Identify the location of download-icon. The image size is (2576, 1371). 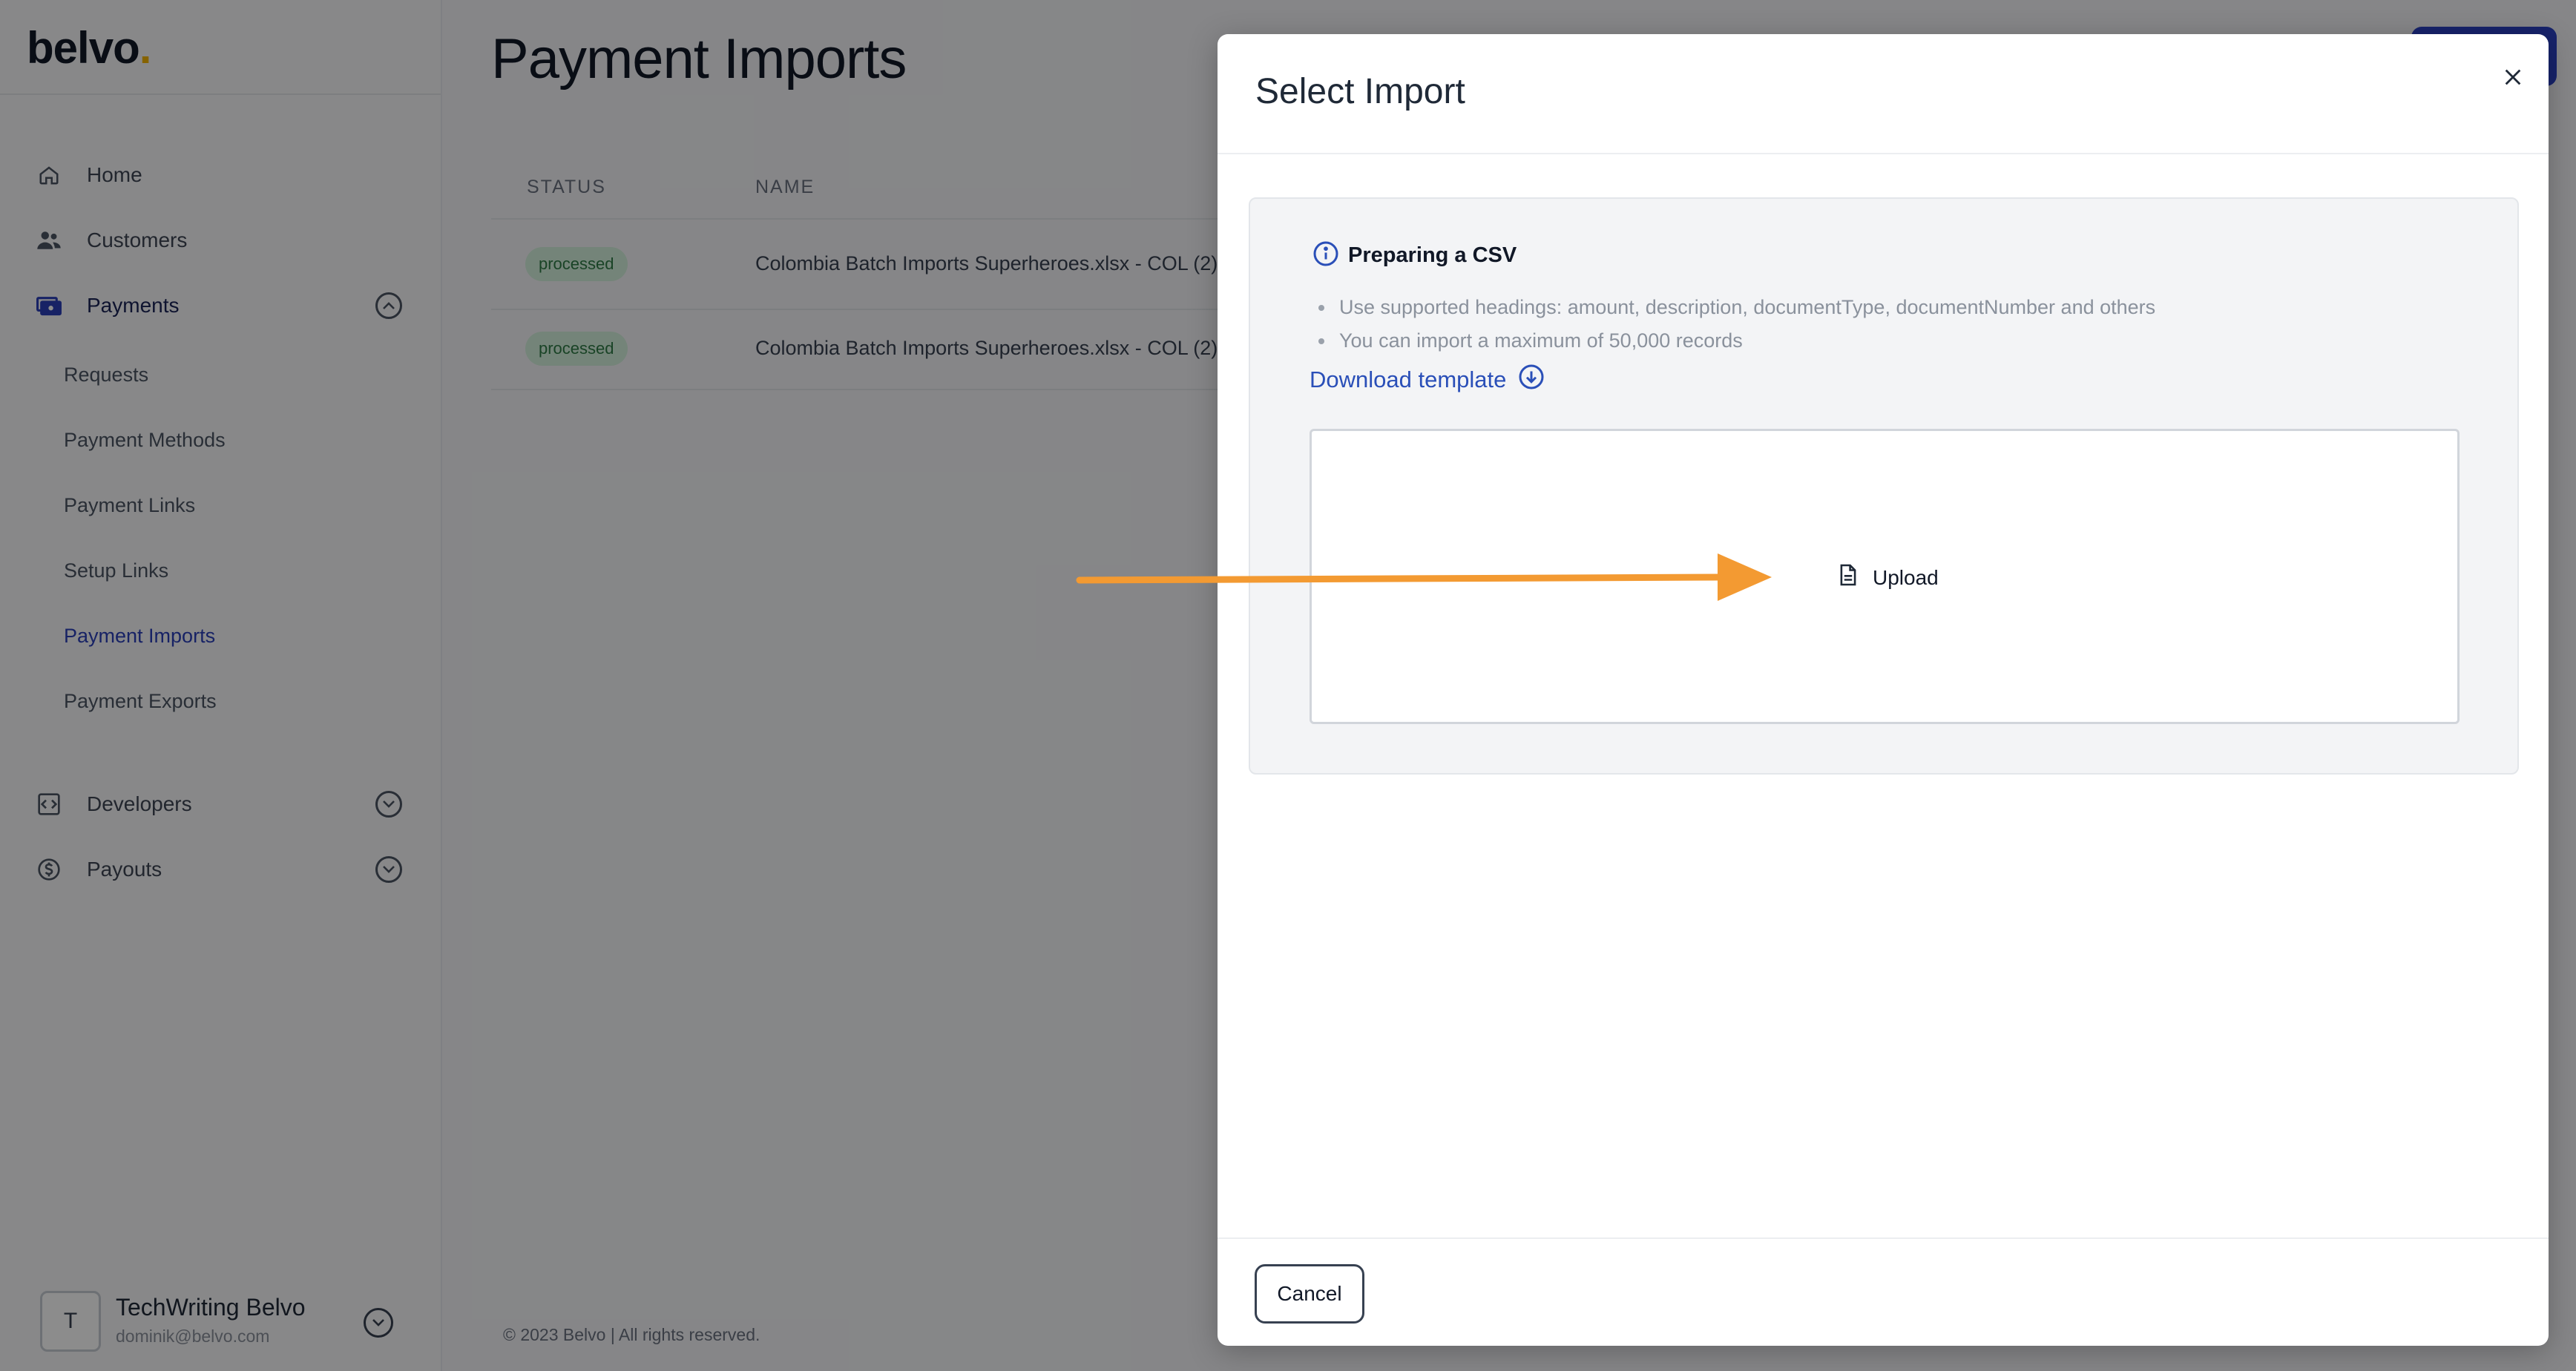
(1531, 380).